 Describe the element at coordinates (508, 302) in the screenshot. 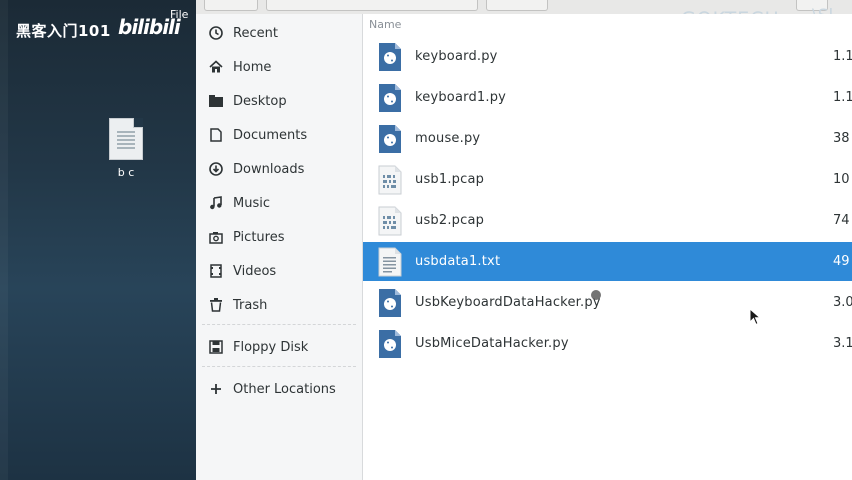

I see `file-name: UsbKeyboardDataHacker.py` at that location.